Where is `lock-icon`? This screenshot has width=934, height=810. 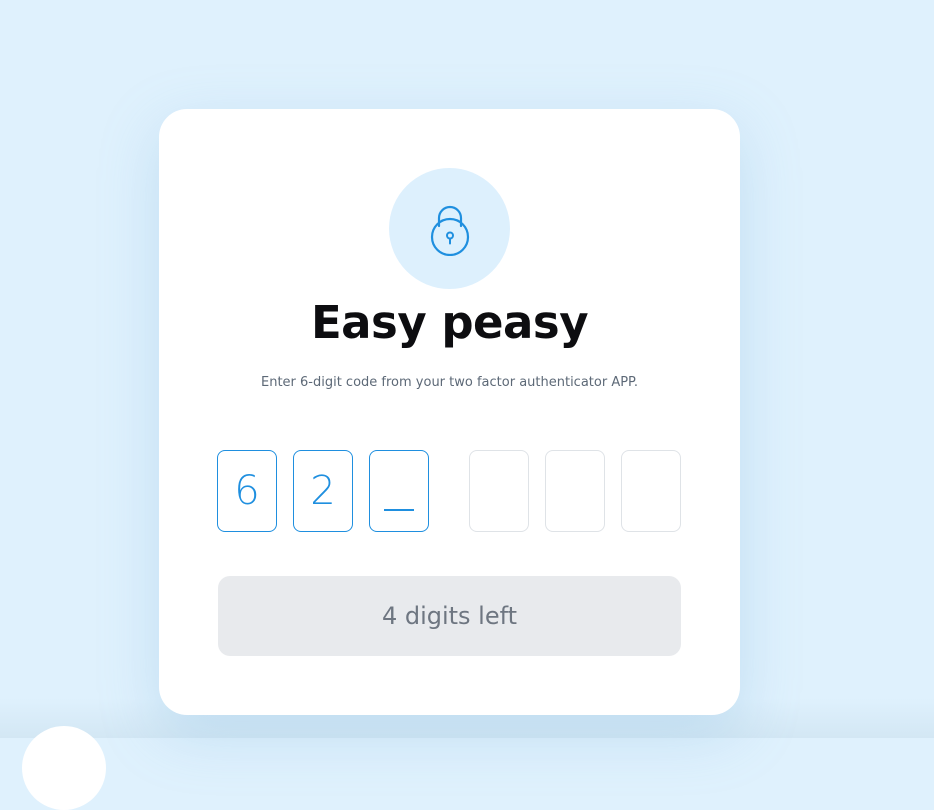
lock-icon is located at coordinates (450, 230).